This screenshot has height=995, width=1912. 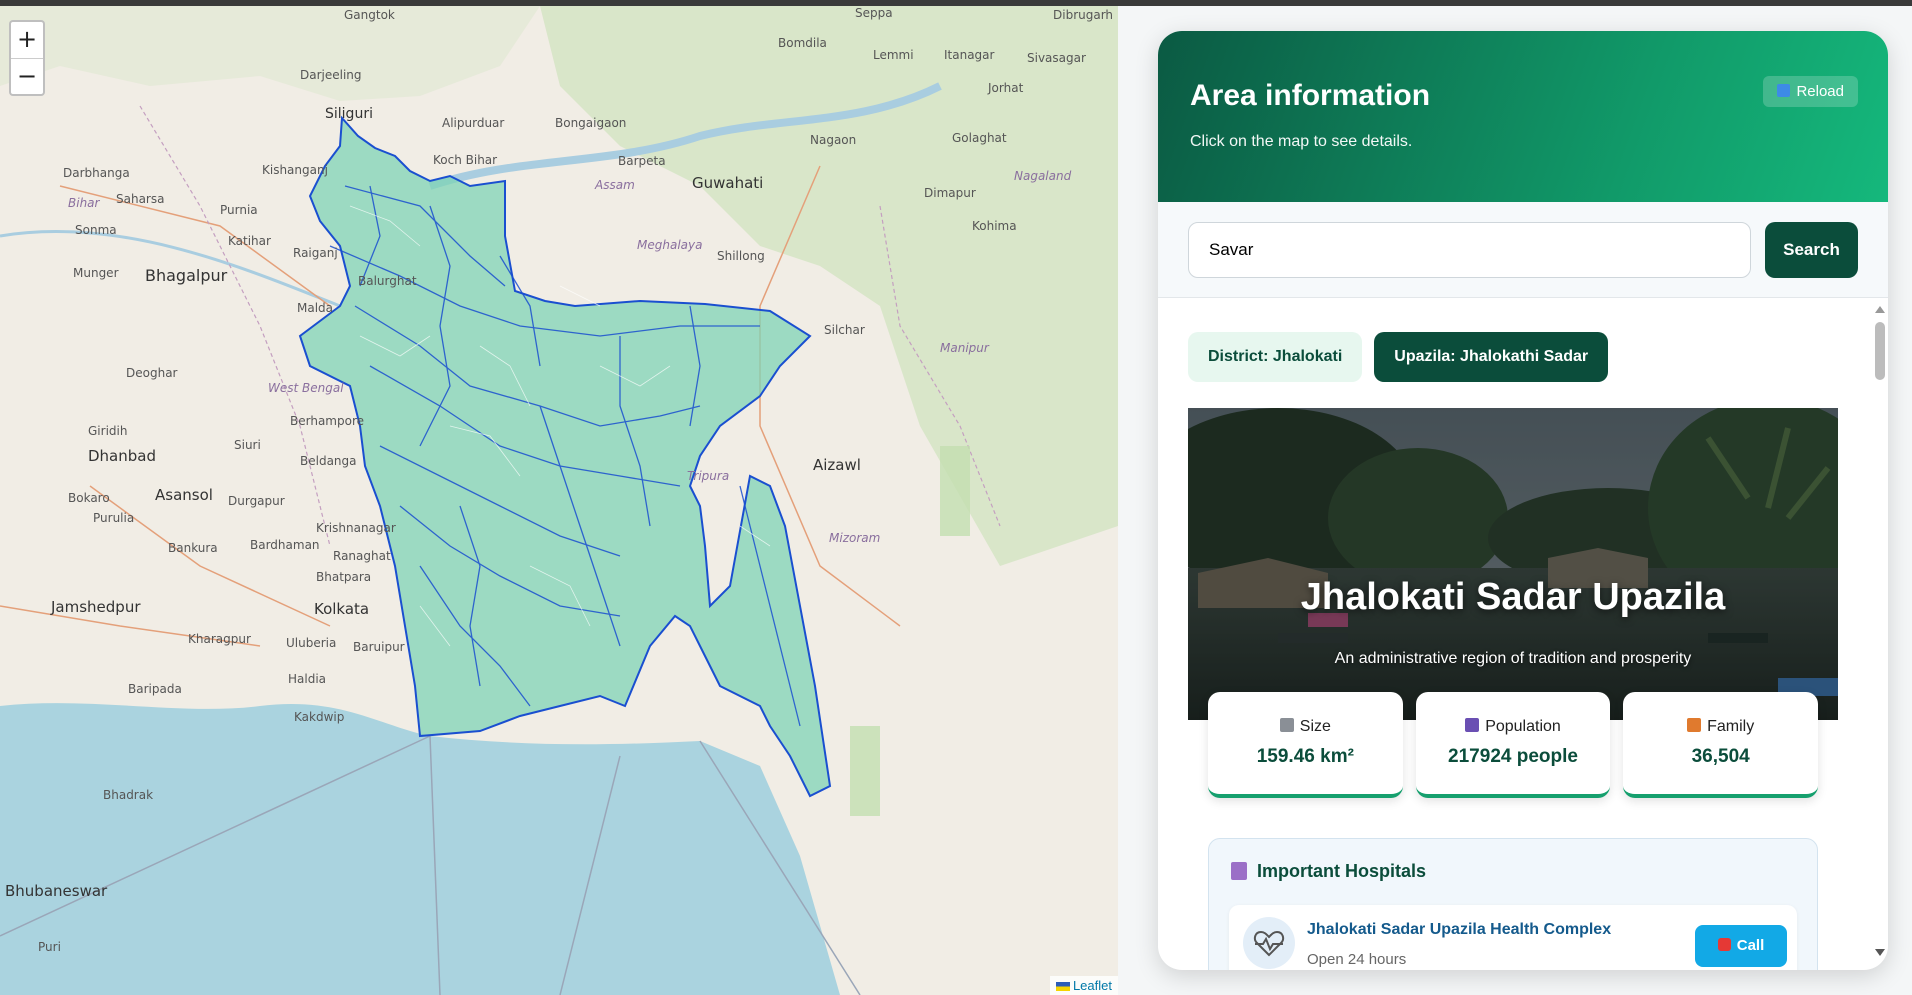 I want to click on map-label: Purulia, so click(x=114, y=518).